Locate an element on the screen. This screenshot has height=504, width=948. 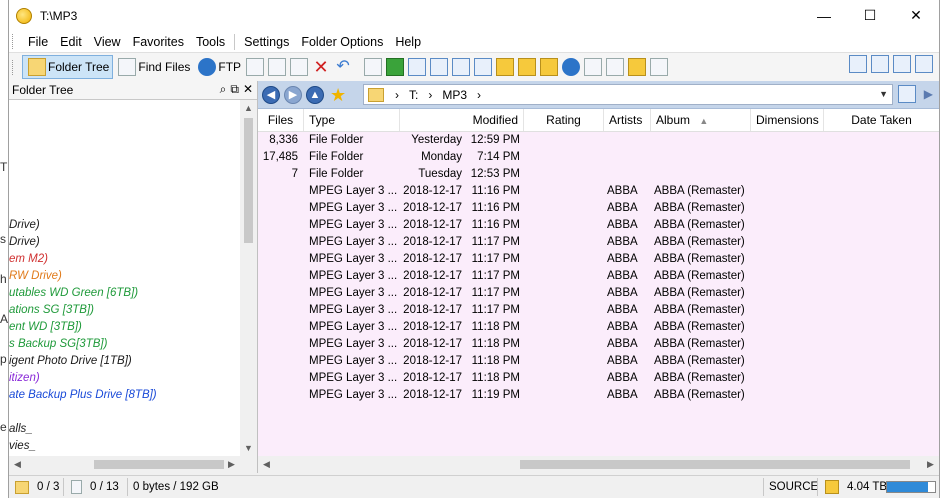
paste-icon is located at coordinates (277, 67).